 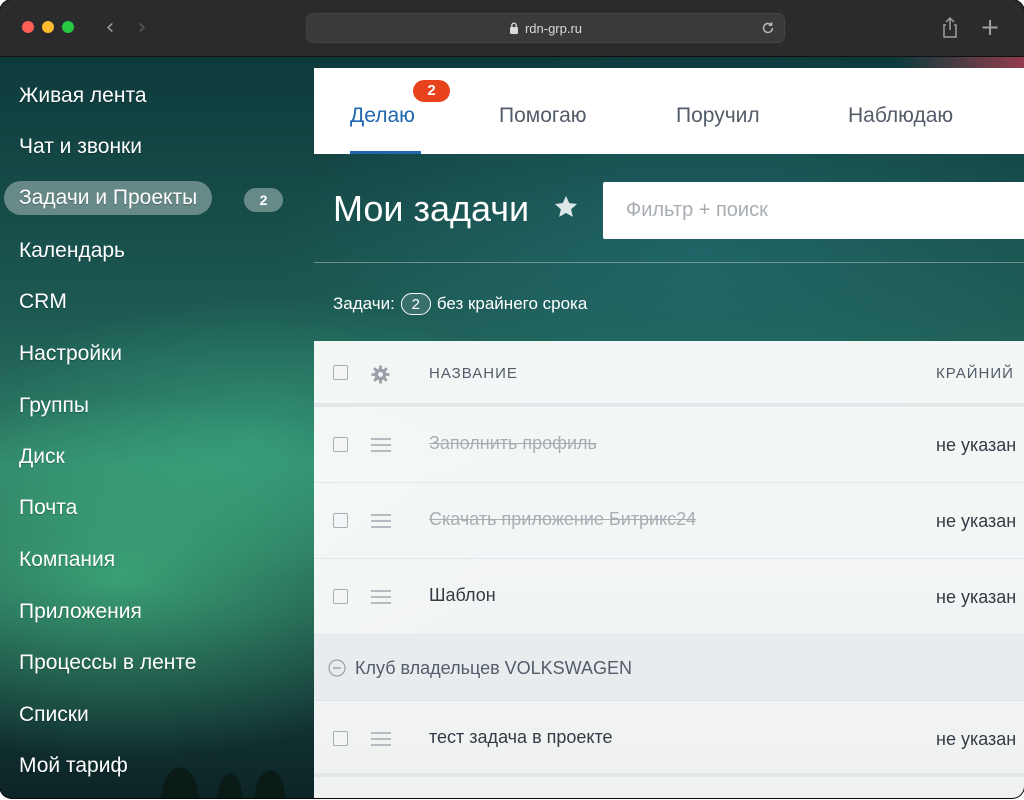 I want to click on reload-icon, so click(x=768, y=28).